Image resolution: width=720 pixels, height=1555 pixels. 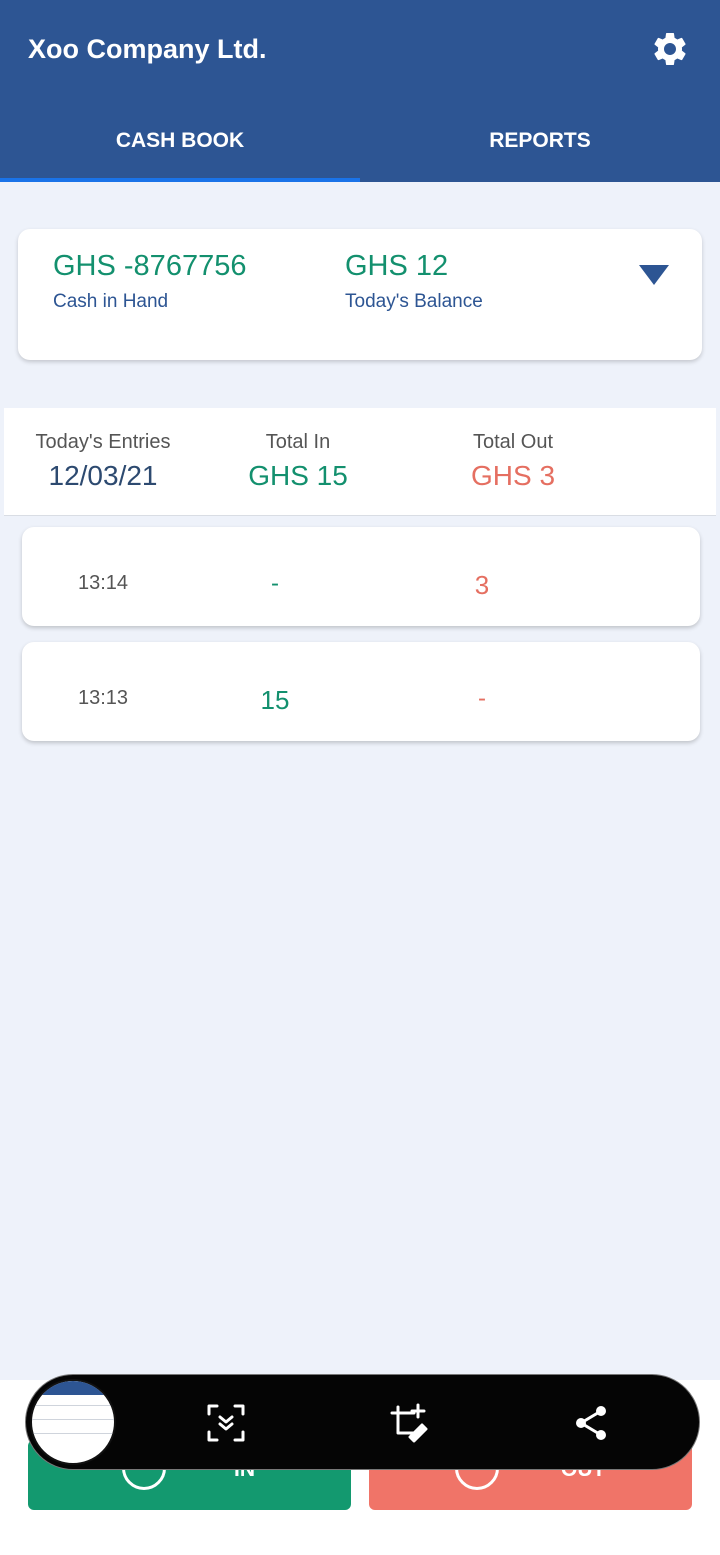 What do you see at coordinates (361, 691) in the screenshot?
I see `entry-row: 13:13 15 -` at bounding box center [361, 691].